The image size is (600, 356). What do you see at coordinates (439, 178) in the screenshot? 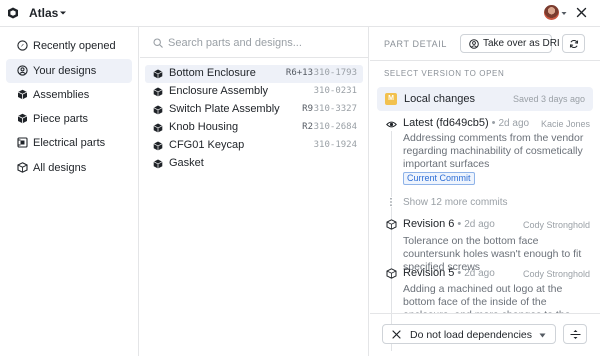
I see `current-commit-badge: Current Commit` at bounding box center [439, 178].